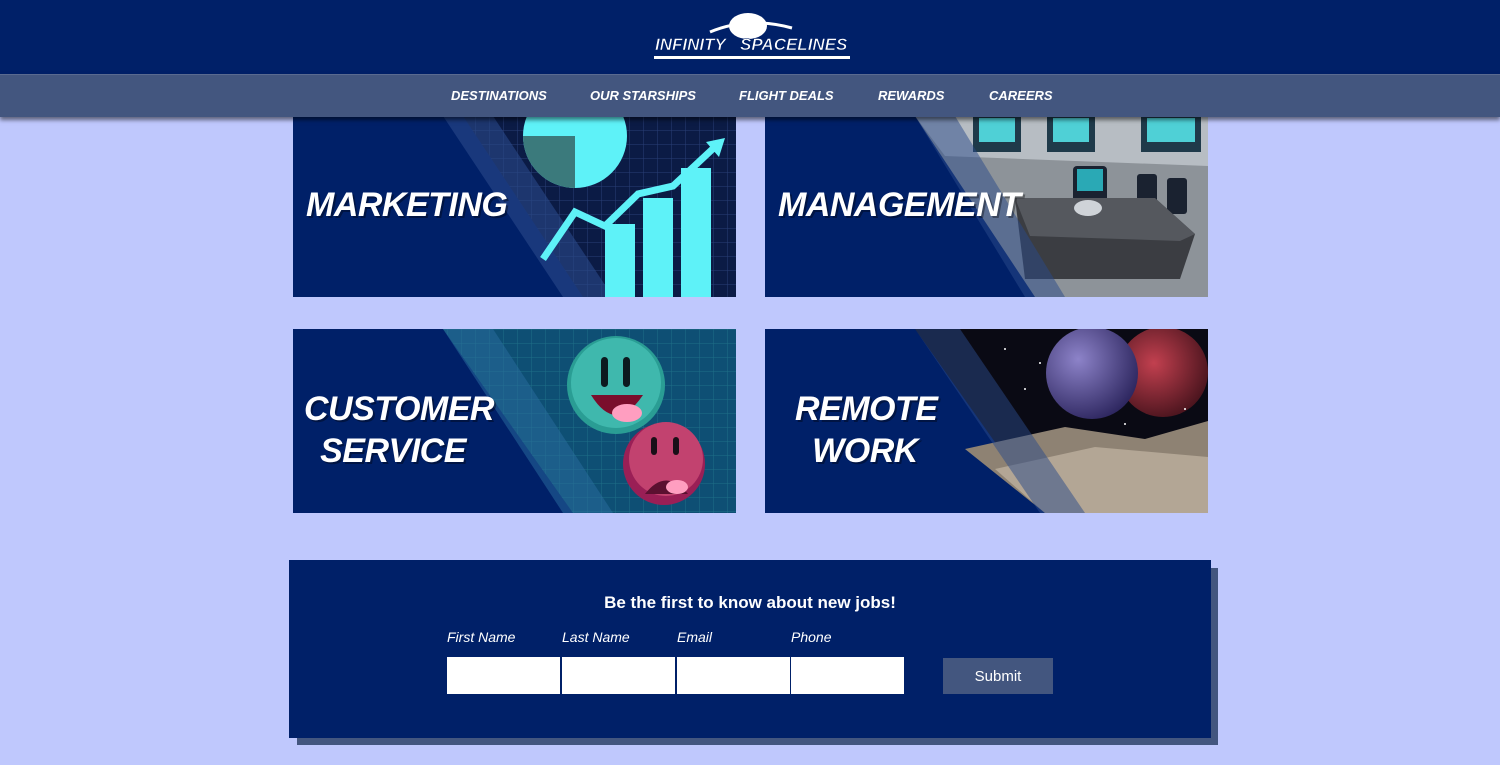  Describe the element at coordinates (514, 206) in the screenshot. I see `career-card-marketing: MARKETING` at that location.